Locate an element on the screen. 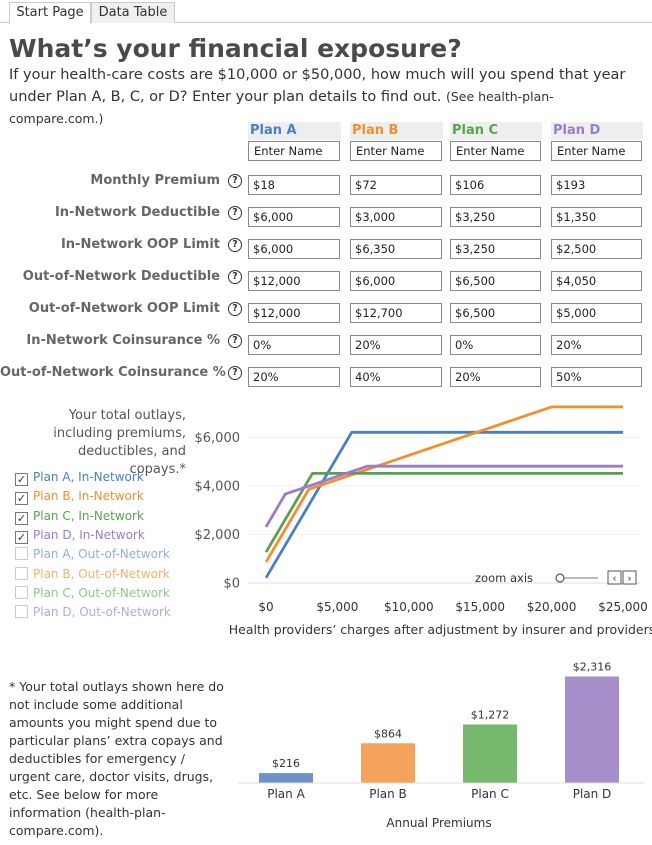 Image resolution: width=652 pixels, height=845 pixels. x-tick-label: $15,000 is located at coordinates (480, 607).